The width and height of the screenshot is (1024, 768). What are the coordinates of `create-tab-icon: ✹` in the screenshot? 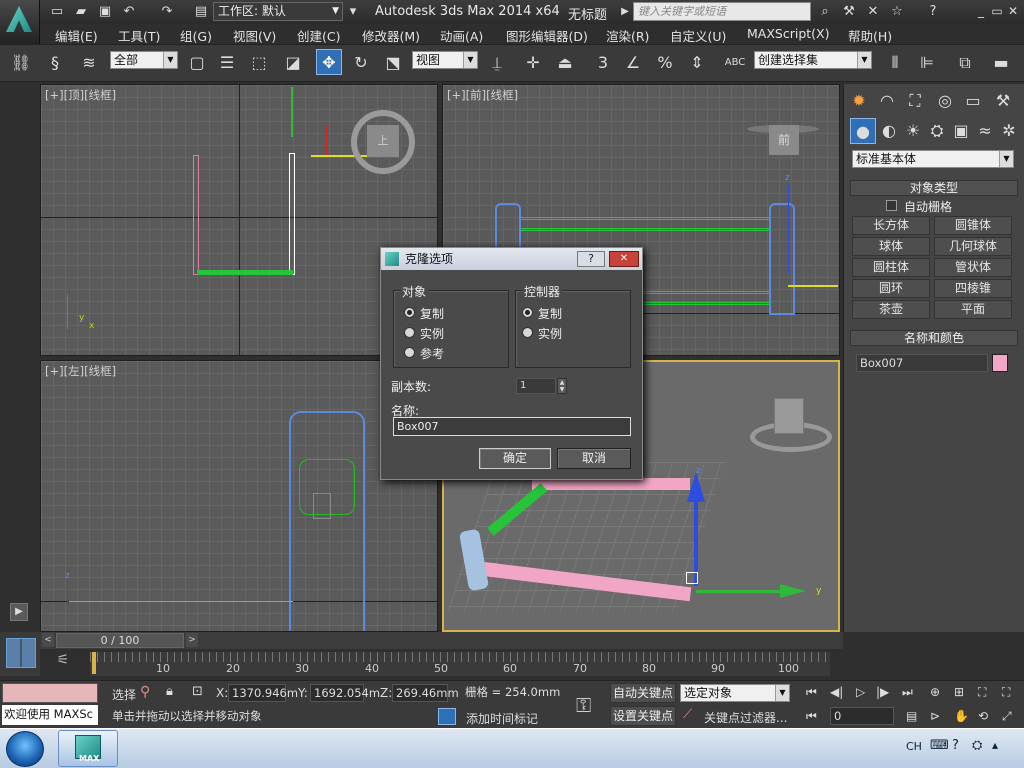 It's located at (859, 101).